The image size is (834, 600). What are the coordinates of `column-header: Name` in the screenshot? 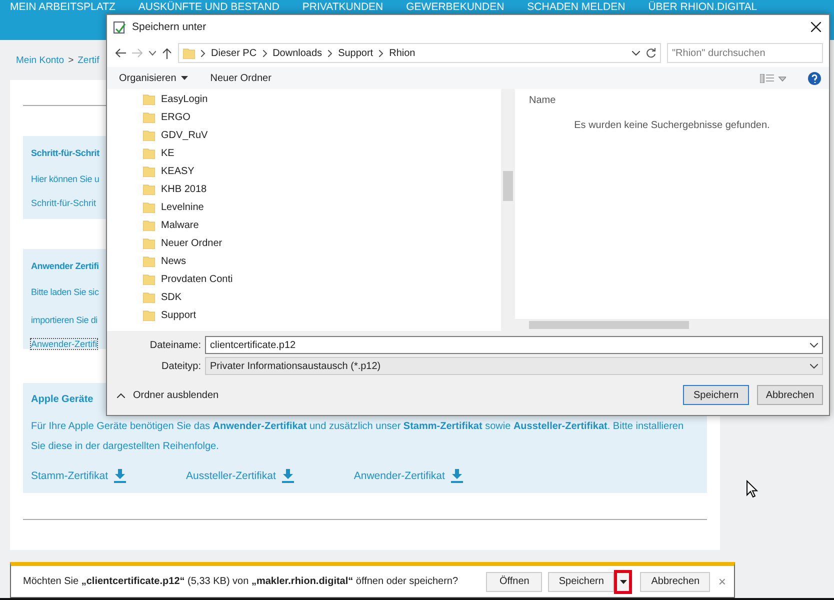 It's located at (542, 100).